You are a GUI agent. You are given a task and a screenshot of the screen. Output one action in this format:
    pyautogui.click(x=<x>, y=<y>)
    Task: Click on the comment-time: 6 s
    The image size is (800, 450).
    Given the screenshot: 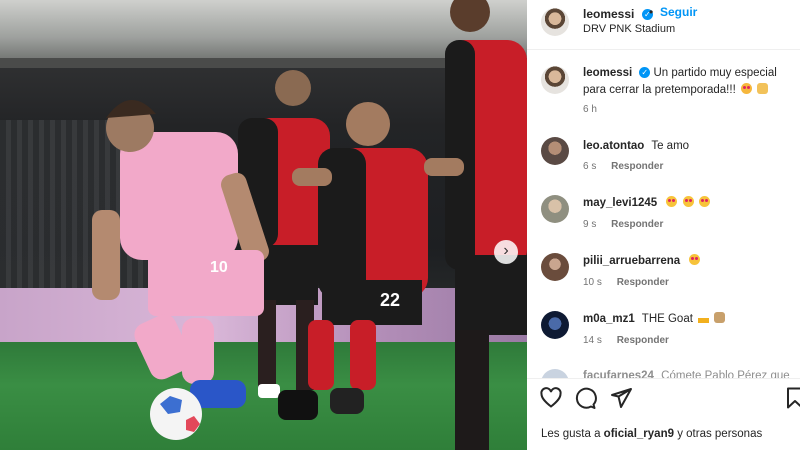 What is the action you would take?
    pyautogui.click(x=590, y=166)
    